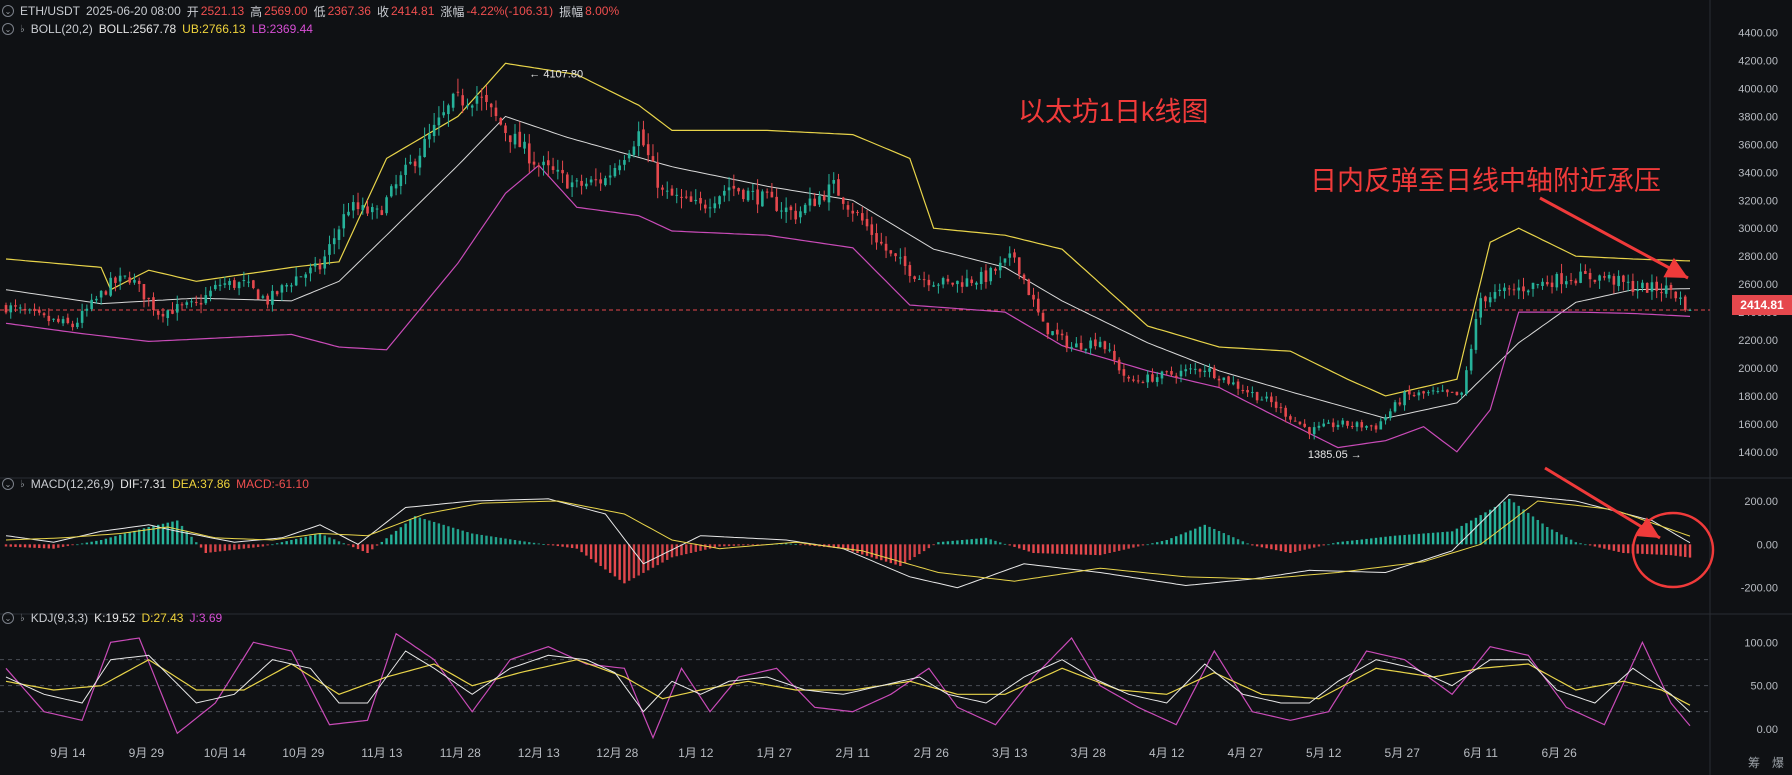 This screenshot has height=775, width=1792. Describe the element at coordinates (556, 74) in the screenshot. I see `max-price-label: ← 4107.80` at that location.